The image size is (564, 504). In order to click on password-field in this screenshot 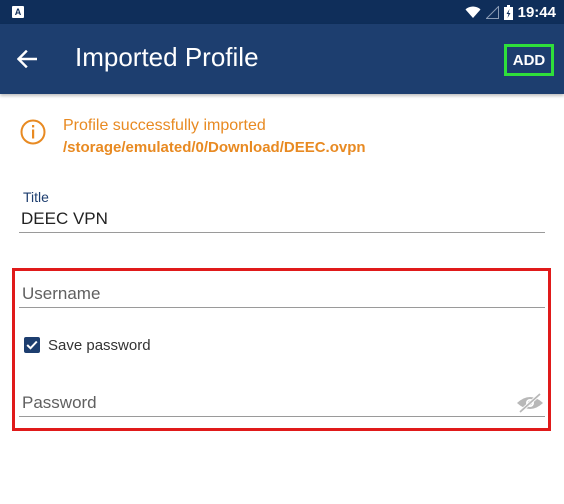, I will do `click(282, 404)`.